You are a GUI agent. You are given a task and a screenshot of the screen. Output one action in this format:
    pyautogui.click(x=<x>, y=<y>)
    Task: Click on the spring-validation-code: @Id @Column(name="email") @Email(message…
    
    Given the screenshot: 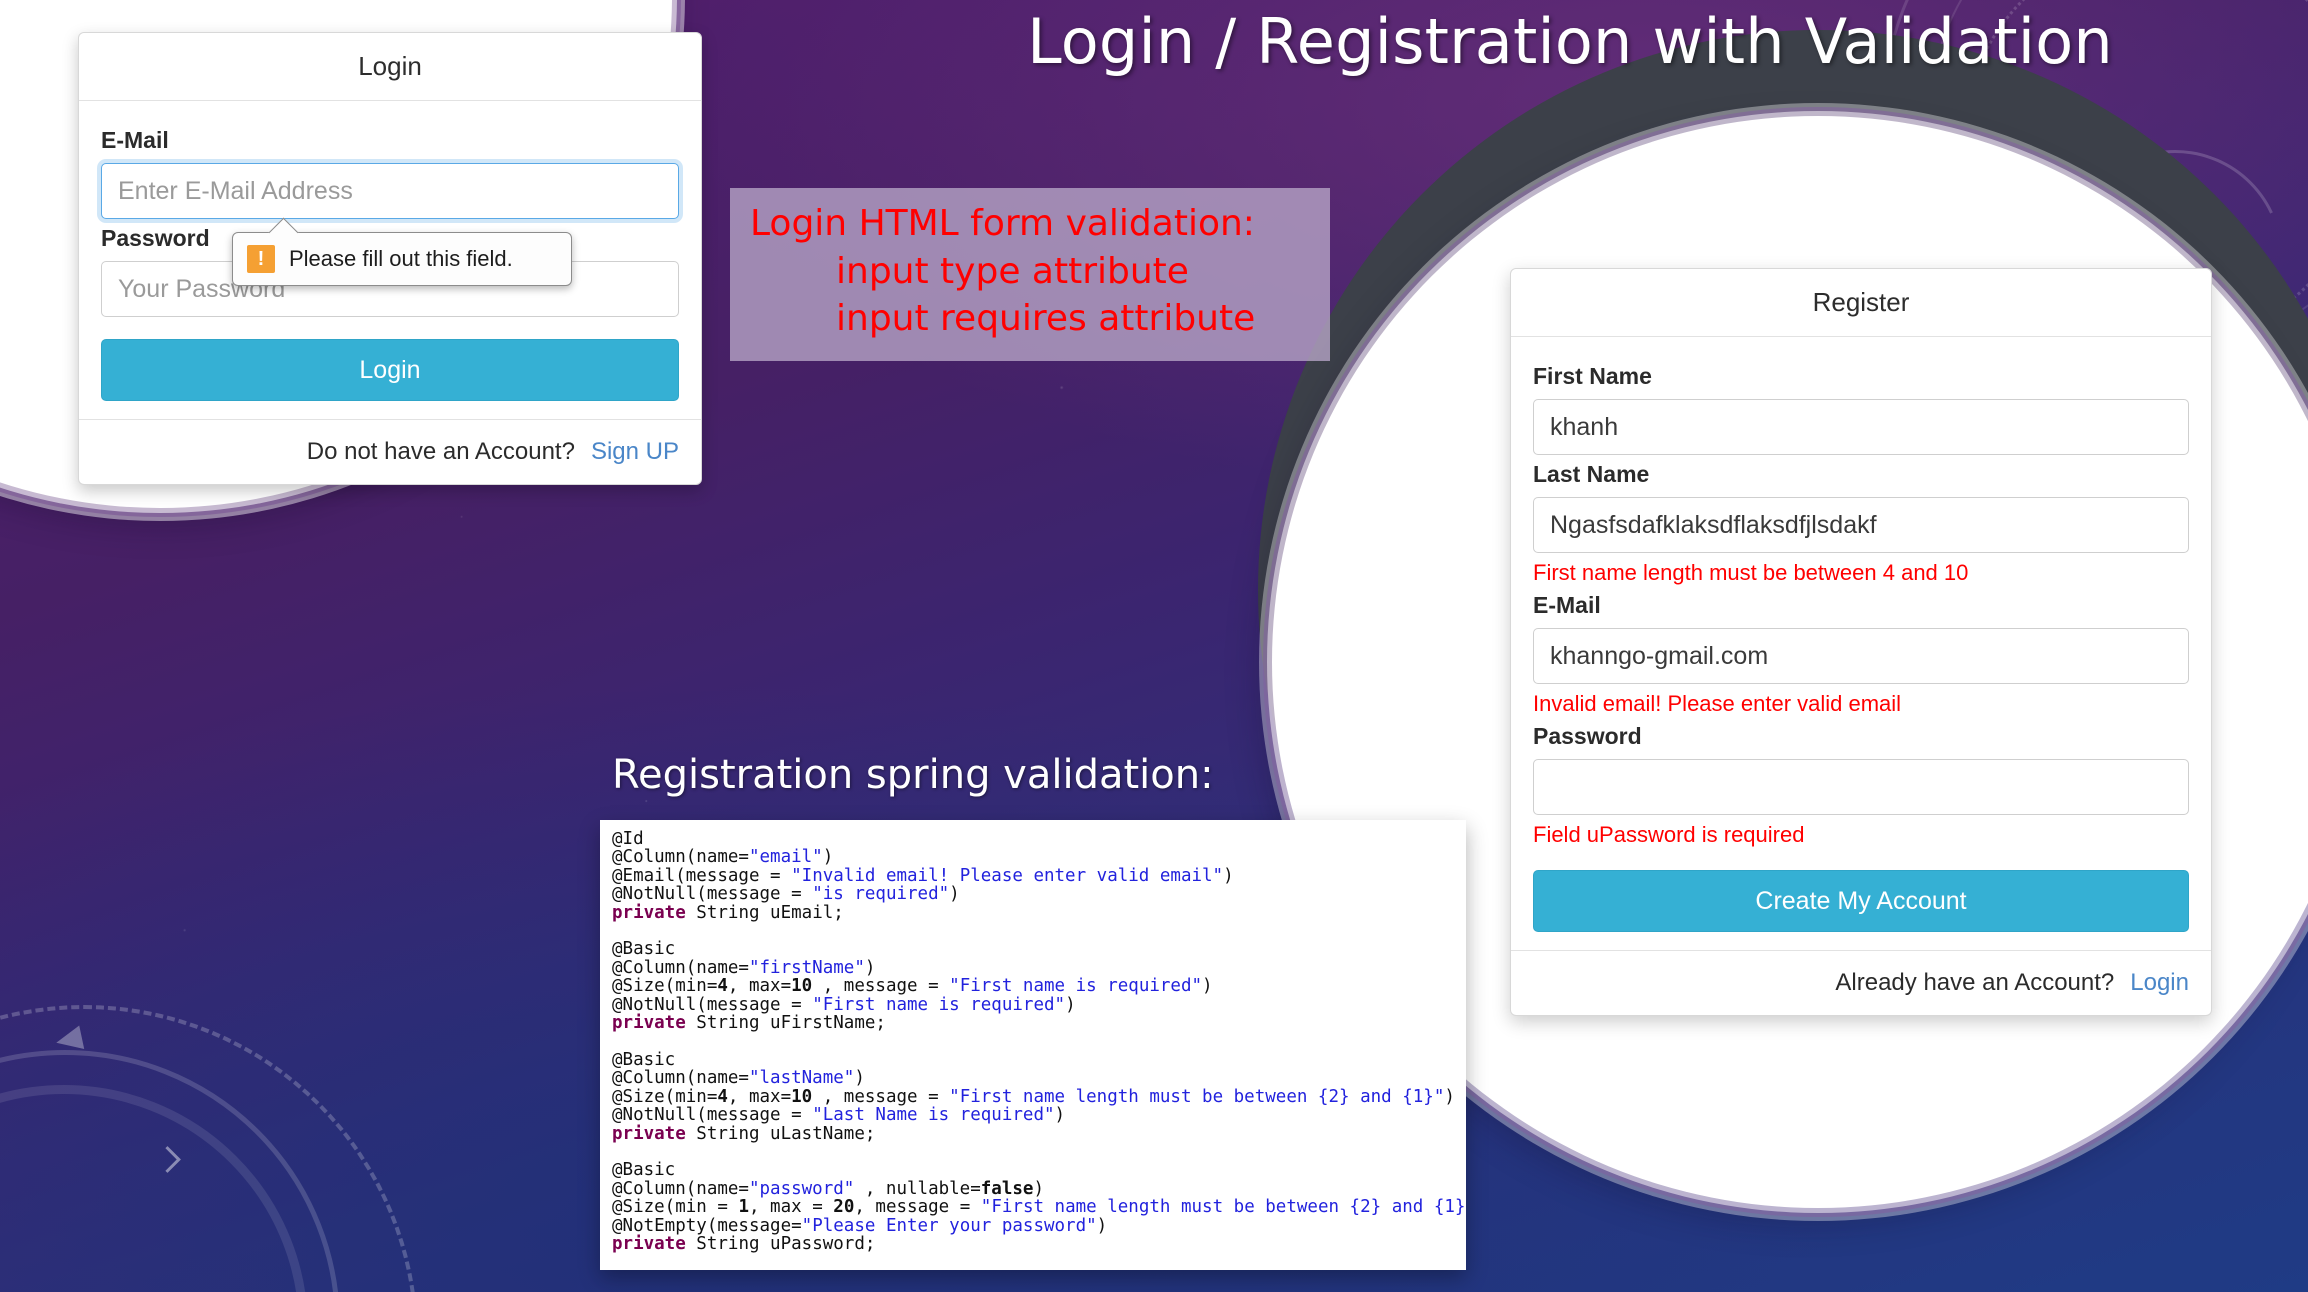 What is the action you would take?
    pyautogui.click(x=1039, y=1041)
    